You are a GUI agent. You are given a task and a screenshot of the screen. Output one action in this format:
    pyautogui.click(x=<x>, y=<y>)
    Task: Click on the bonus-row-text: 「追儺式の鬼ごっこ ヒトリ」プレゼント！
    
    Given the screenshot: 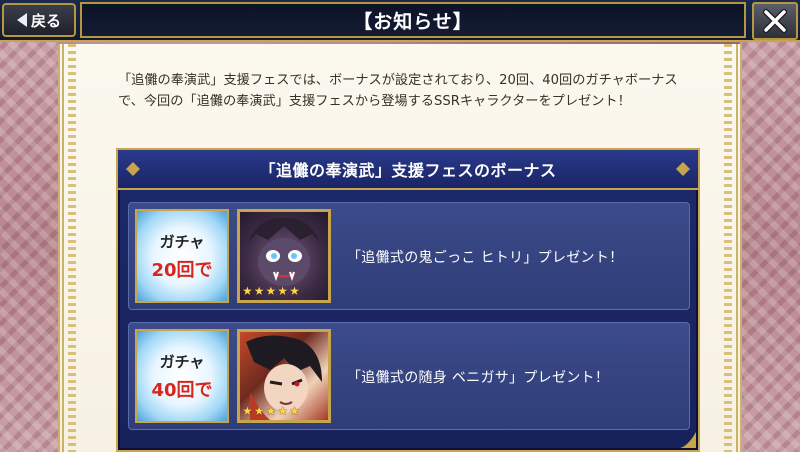 What is the action you would take?
    pyautogui.click(x=485, y=258)
    